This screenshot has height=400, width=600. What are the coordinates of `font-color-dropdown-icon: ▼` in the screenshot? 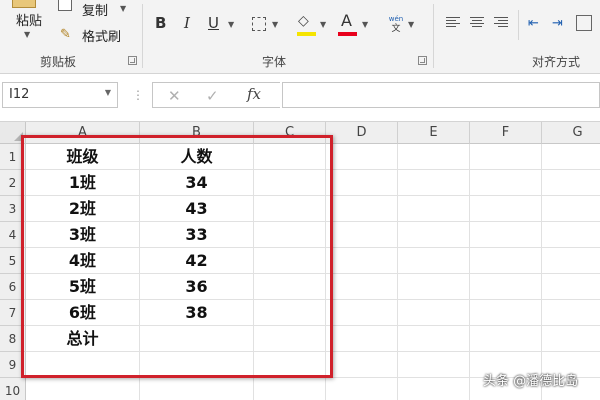 It's located at (365, 24).